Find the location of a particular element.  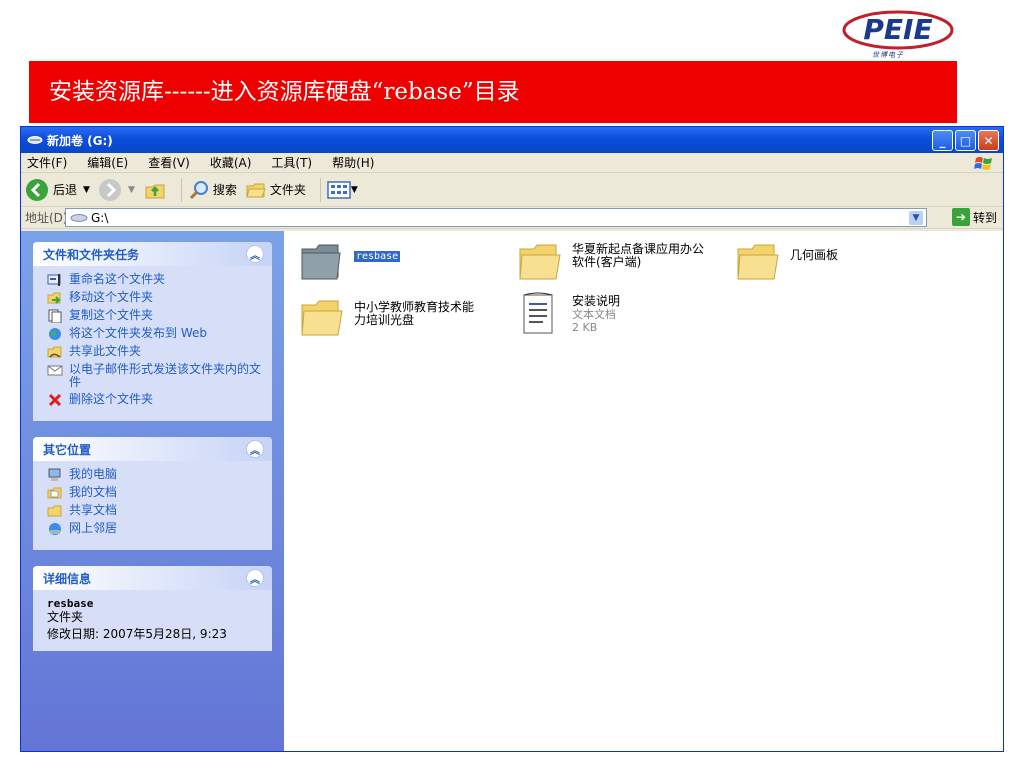

task-publish-web: 将这个文件夹发布到 Web is located at coordinates (155, 334).